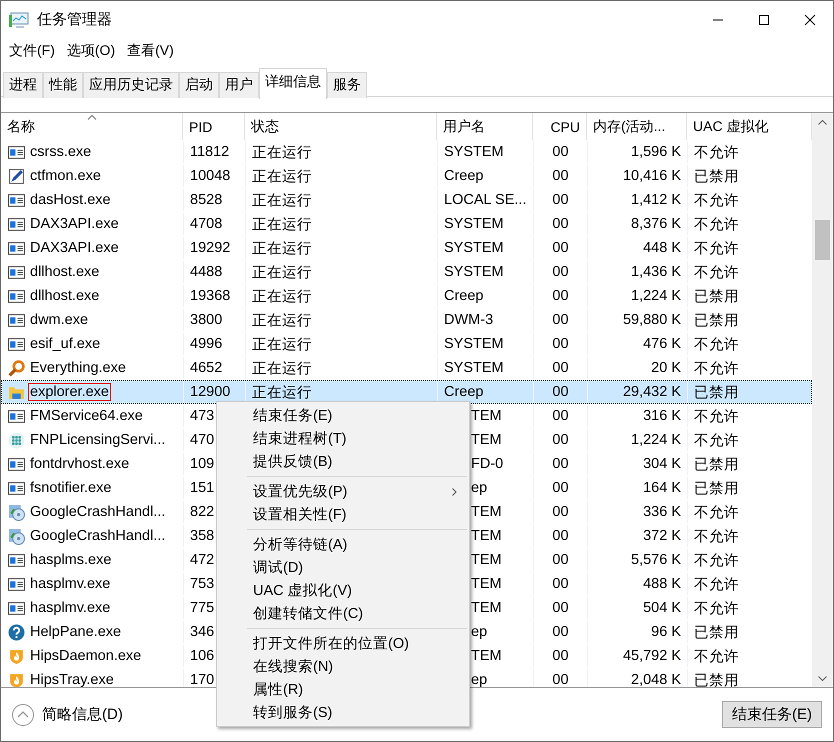 Image resolution: width=834 pixels, height=742 pixels. Describe the element at coordinates (638, 536) in the screenshot. I see `memory-cell: 372 K` at that location.